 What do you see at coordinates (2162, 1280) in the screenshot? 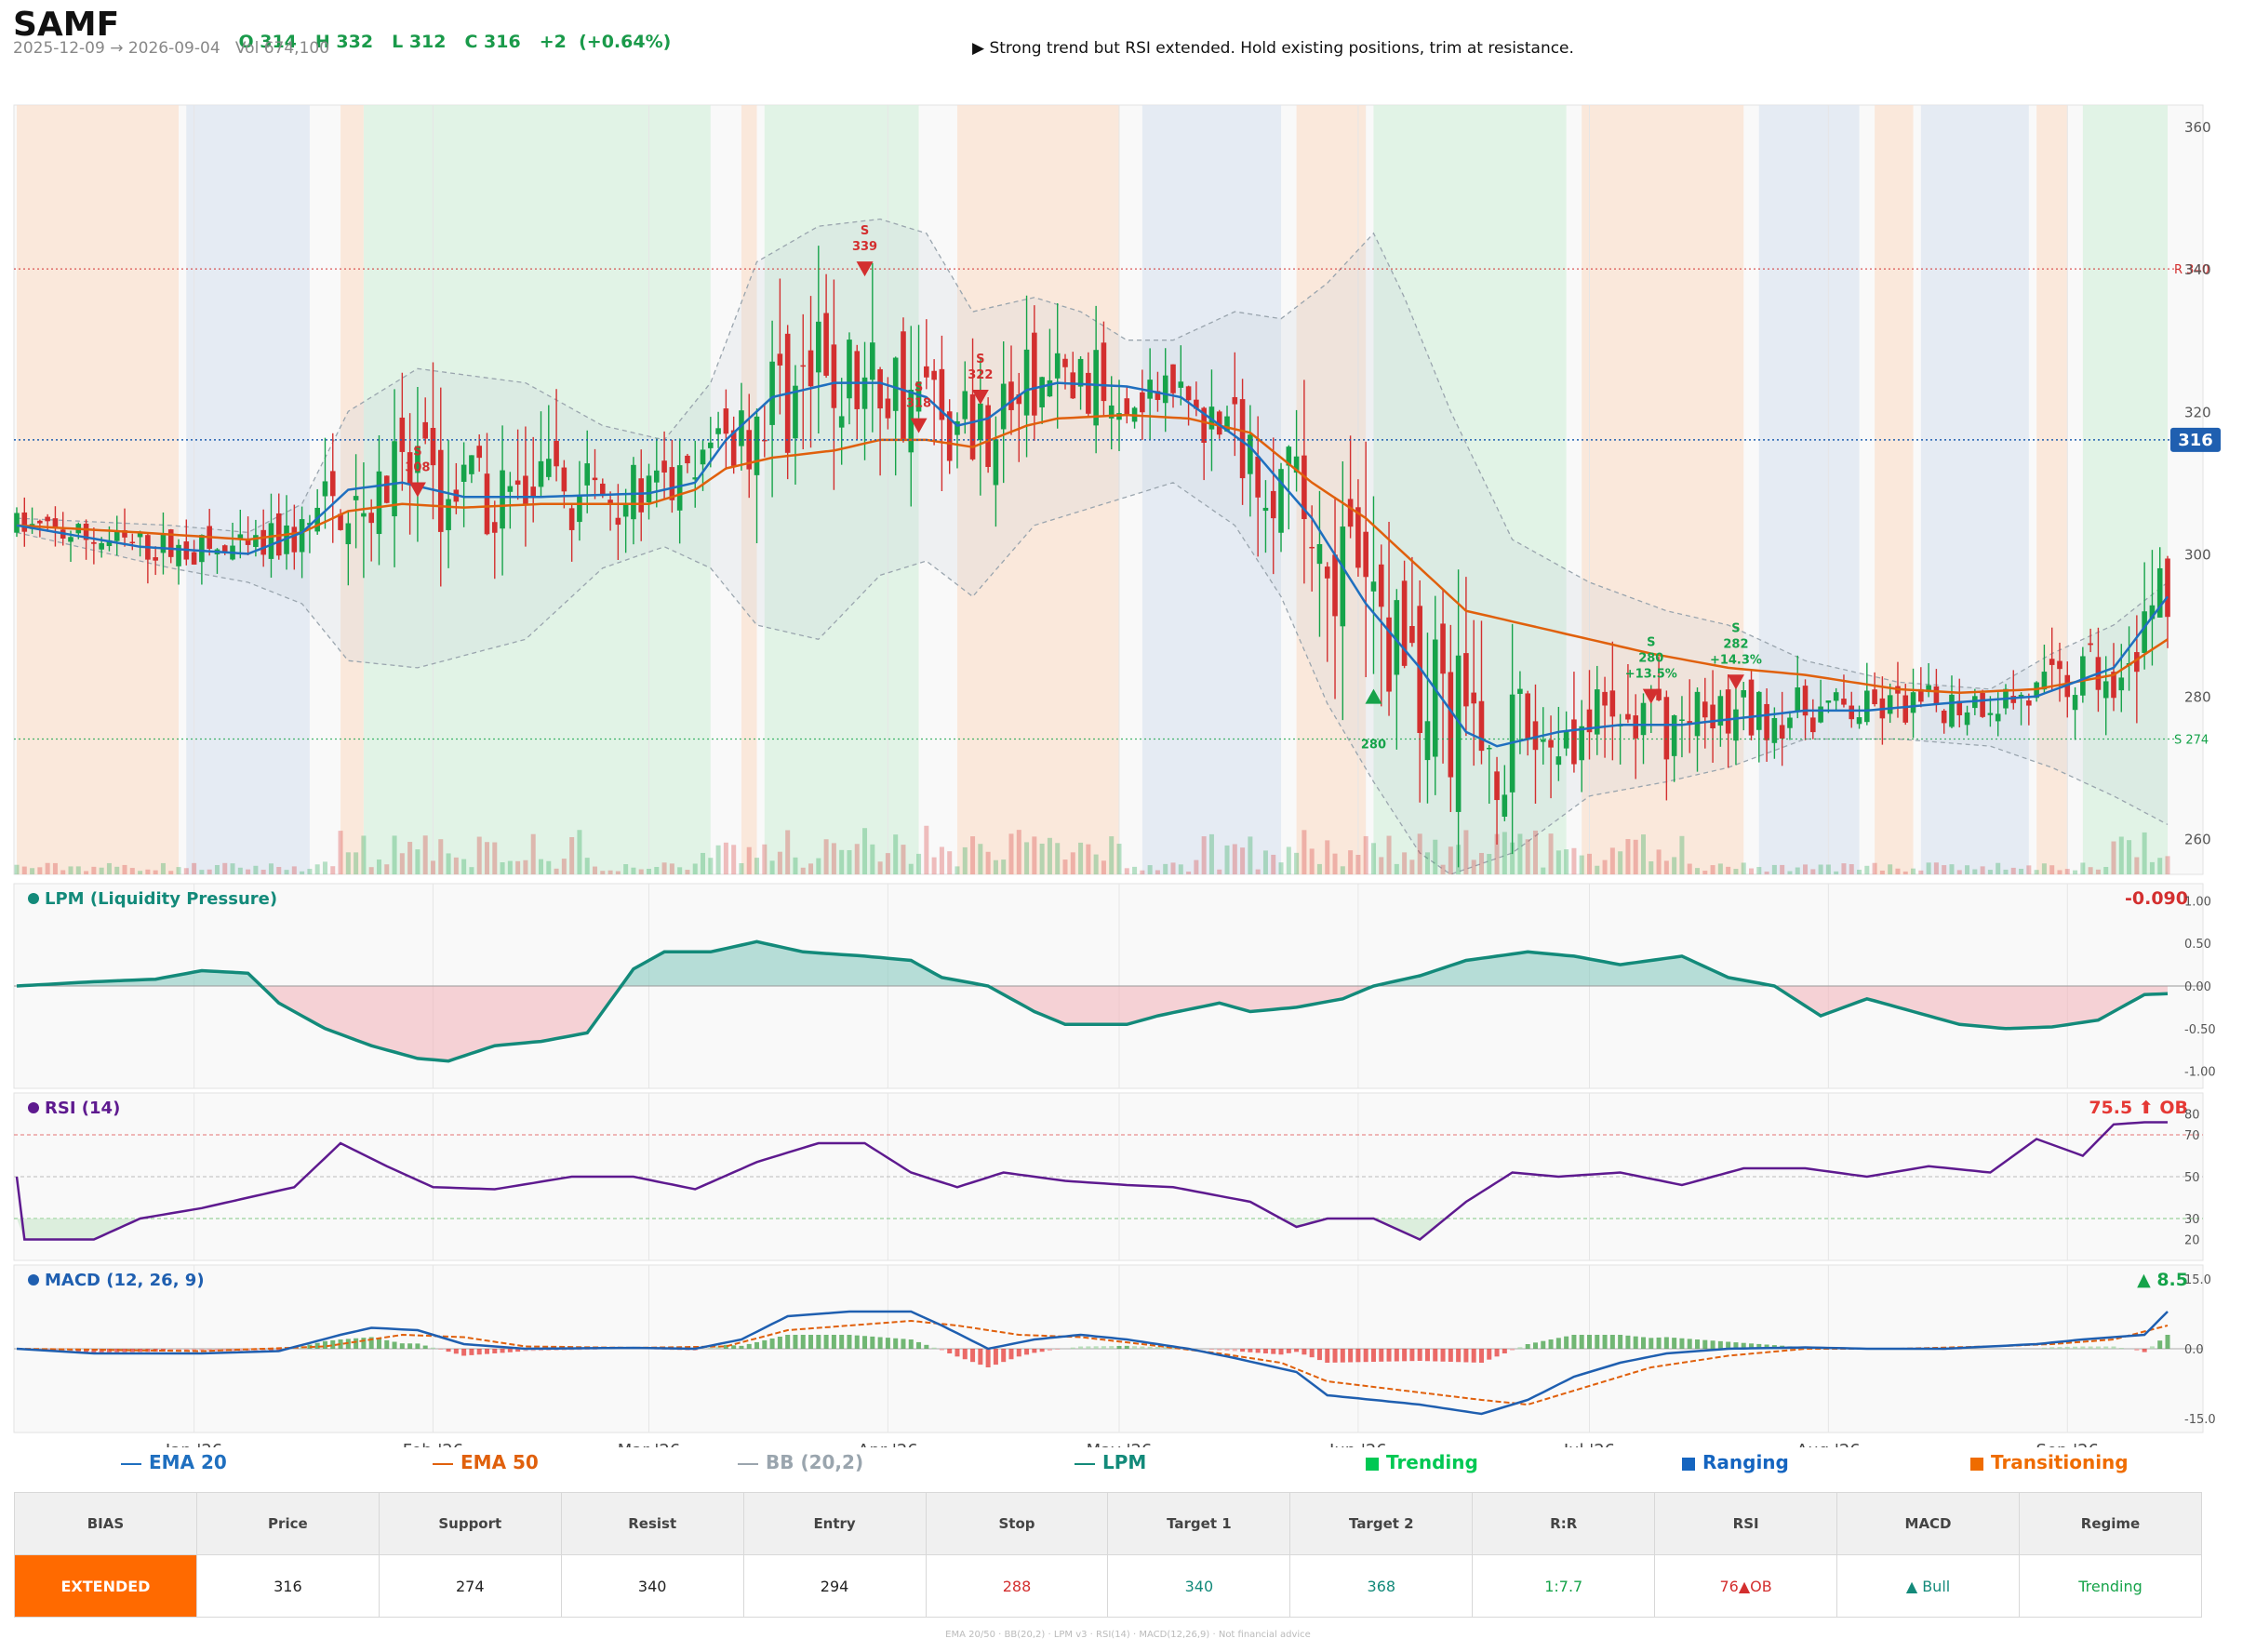
I see `panel-value: ▲ 8.5` at bounding box center [2162, 1280].